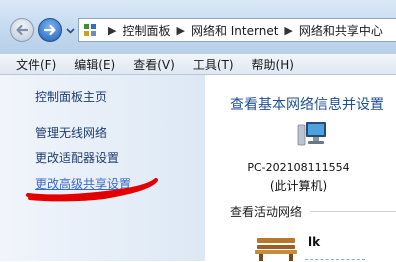 The height and width of the screenshot is (262, 396). I want to click on control-panel-icon, so click(90, 30).